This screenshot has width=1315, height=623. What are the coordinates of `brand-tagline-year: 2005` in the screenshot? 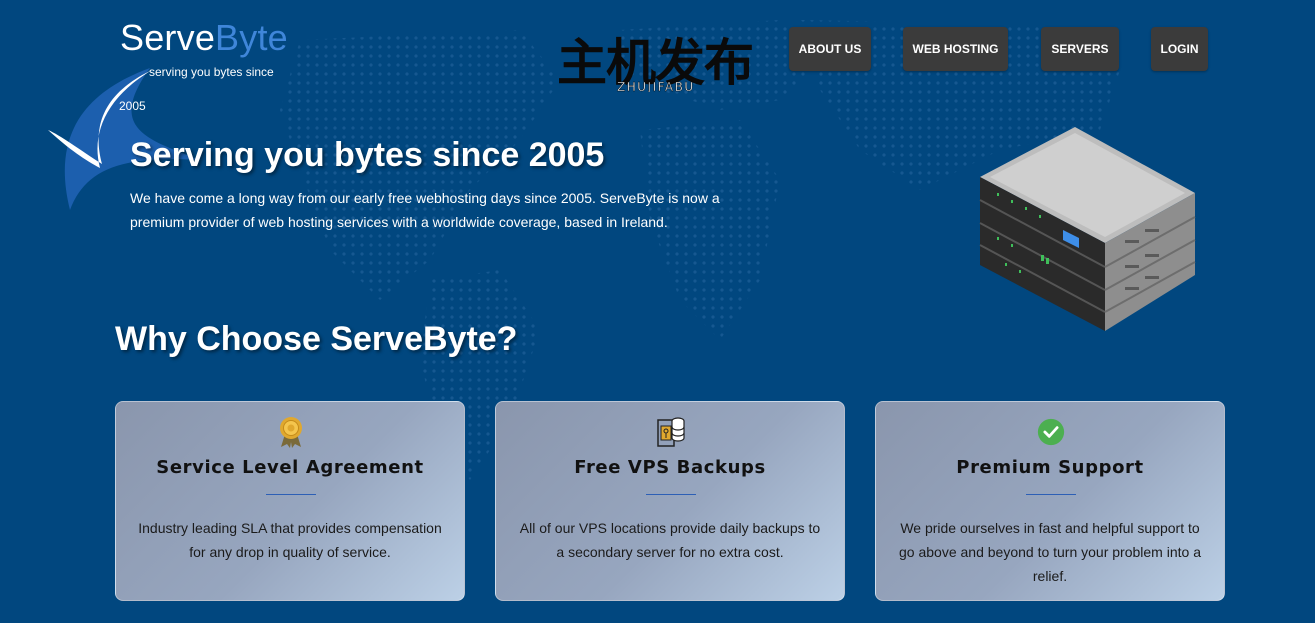 It's located at (132, 106).